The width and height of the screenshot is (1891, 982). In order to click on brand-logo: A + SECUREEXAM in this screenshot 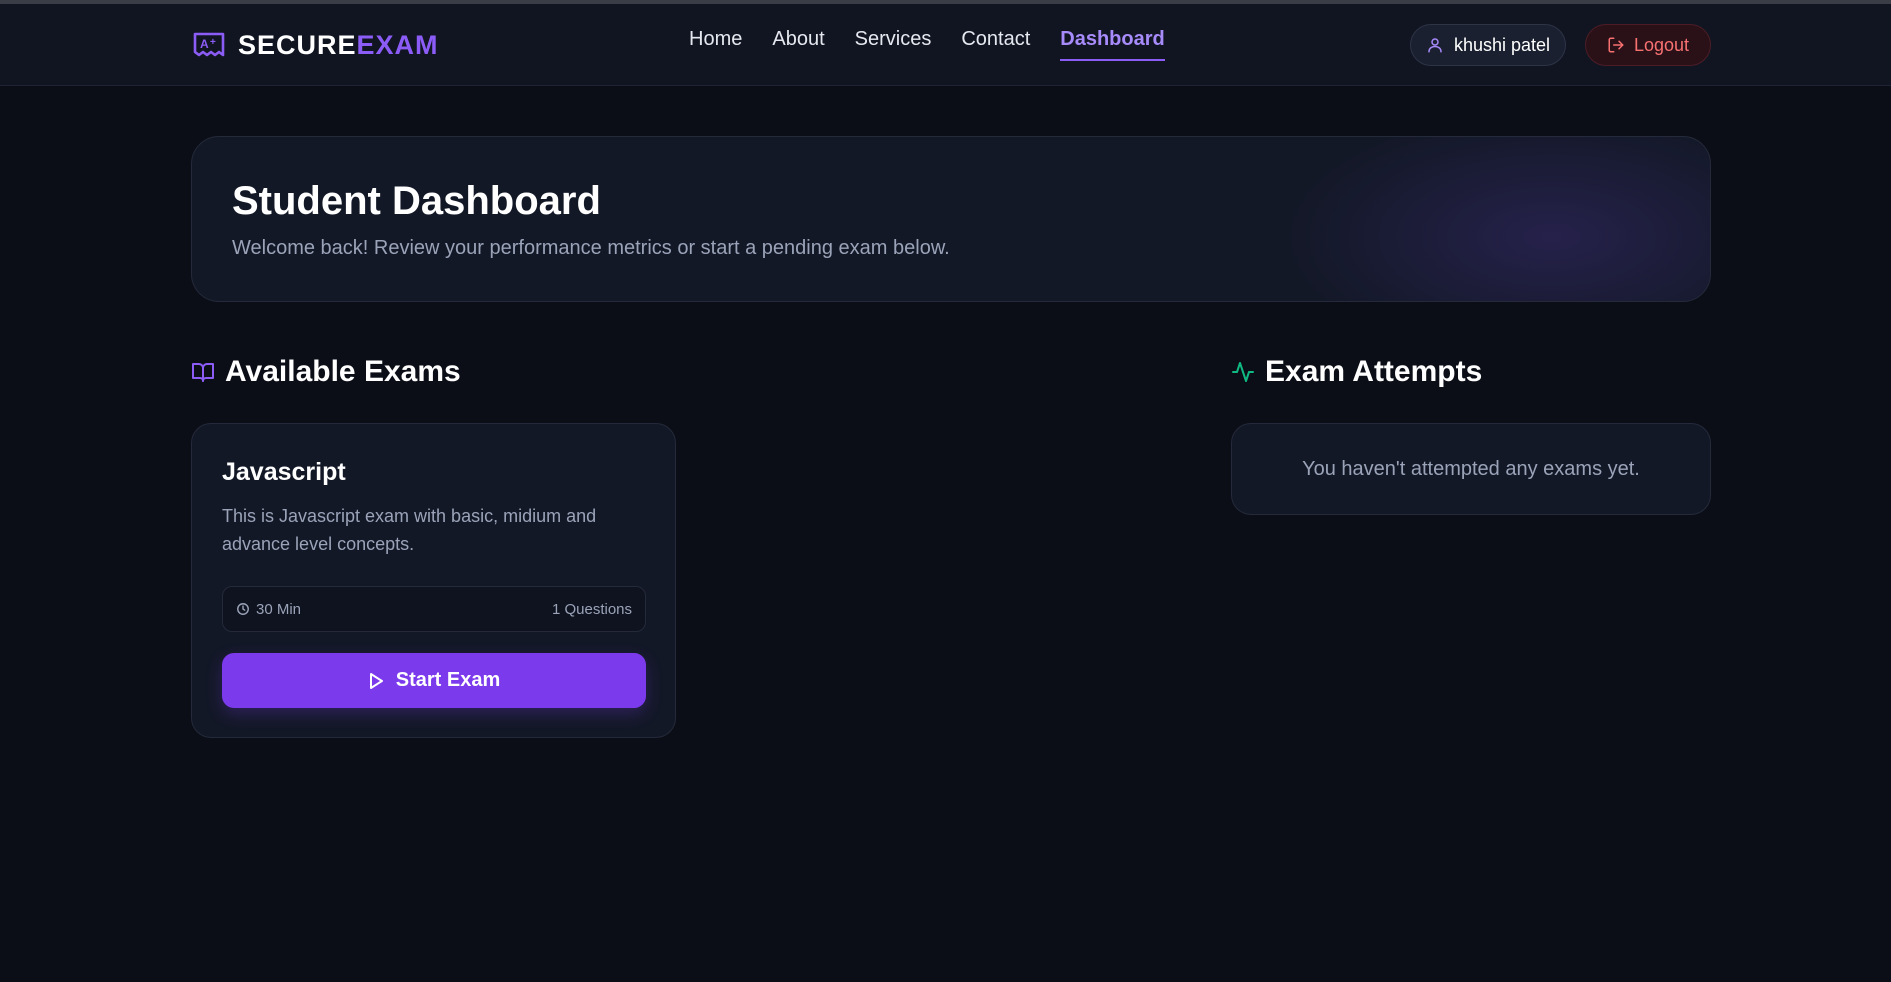, I will do `click(315, 45)`.